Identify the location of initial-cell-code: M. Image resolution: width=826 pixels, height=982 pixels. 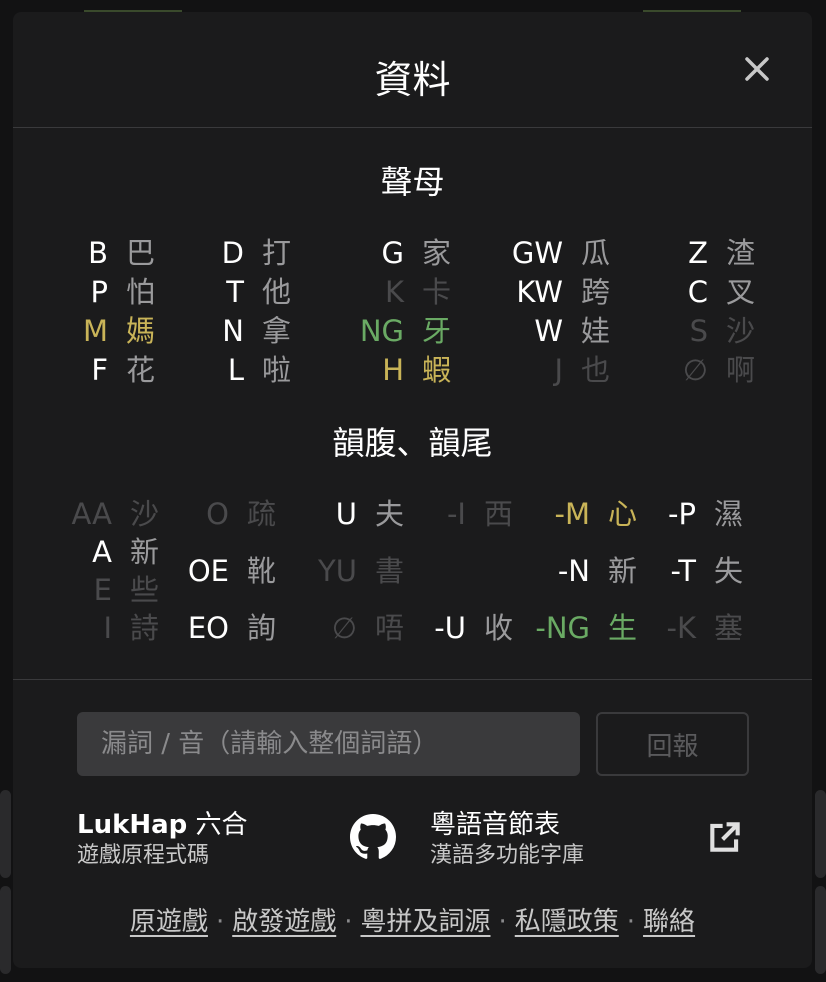
(95, 331).